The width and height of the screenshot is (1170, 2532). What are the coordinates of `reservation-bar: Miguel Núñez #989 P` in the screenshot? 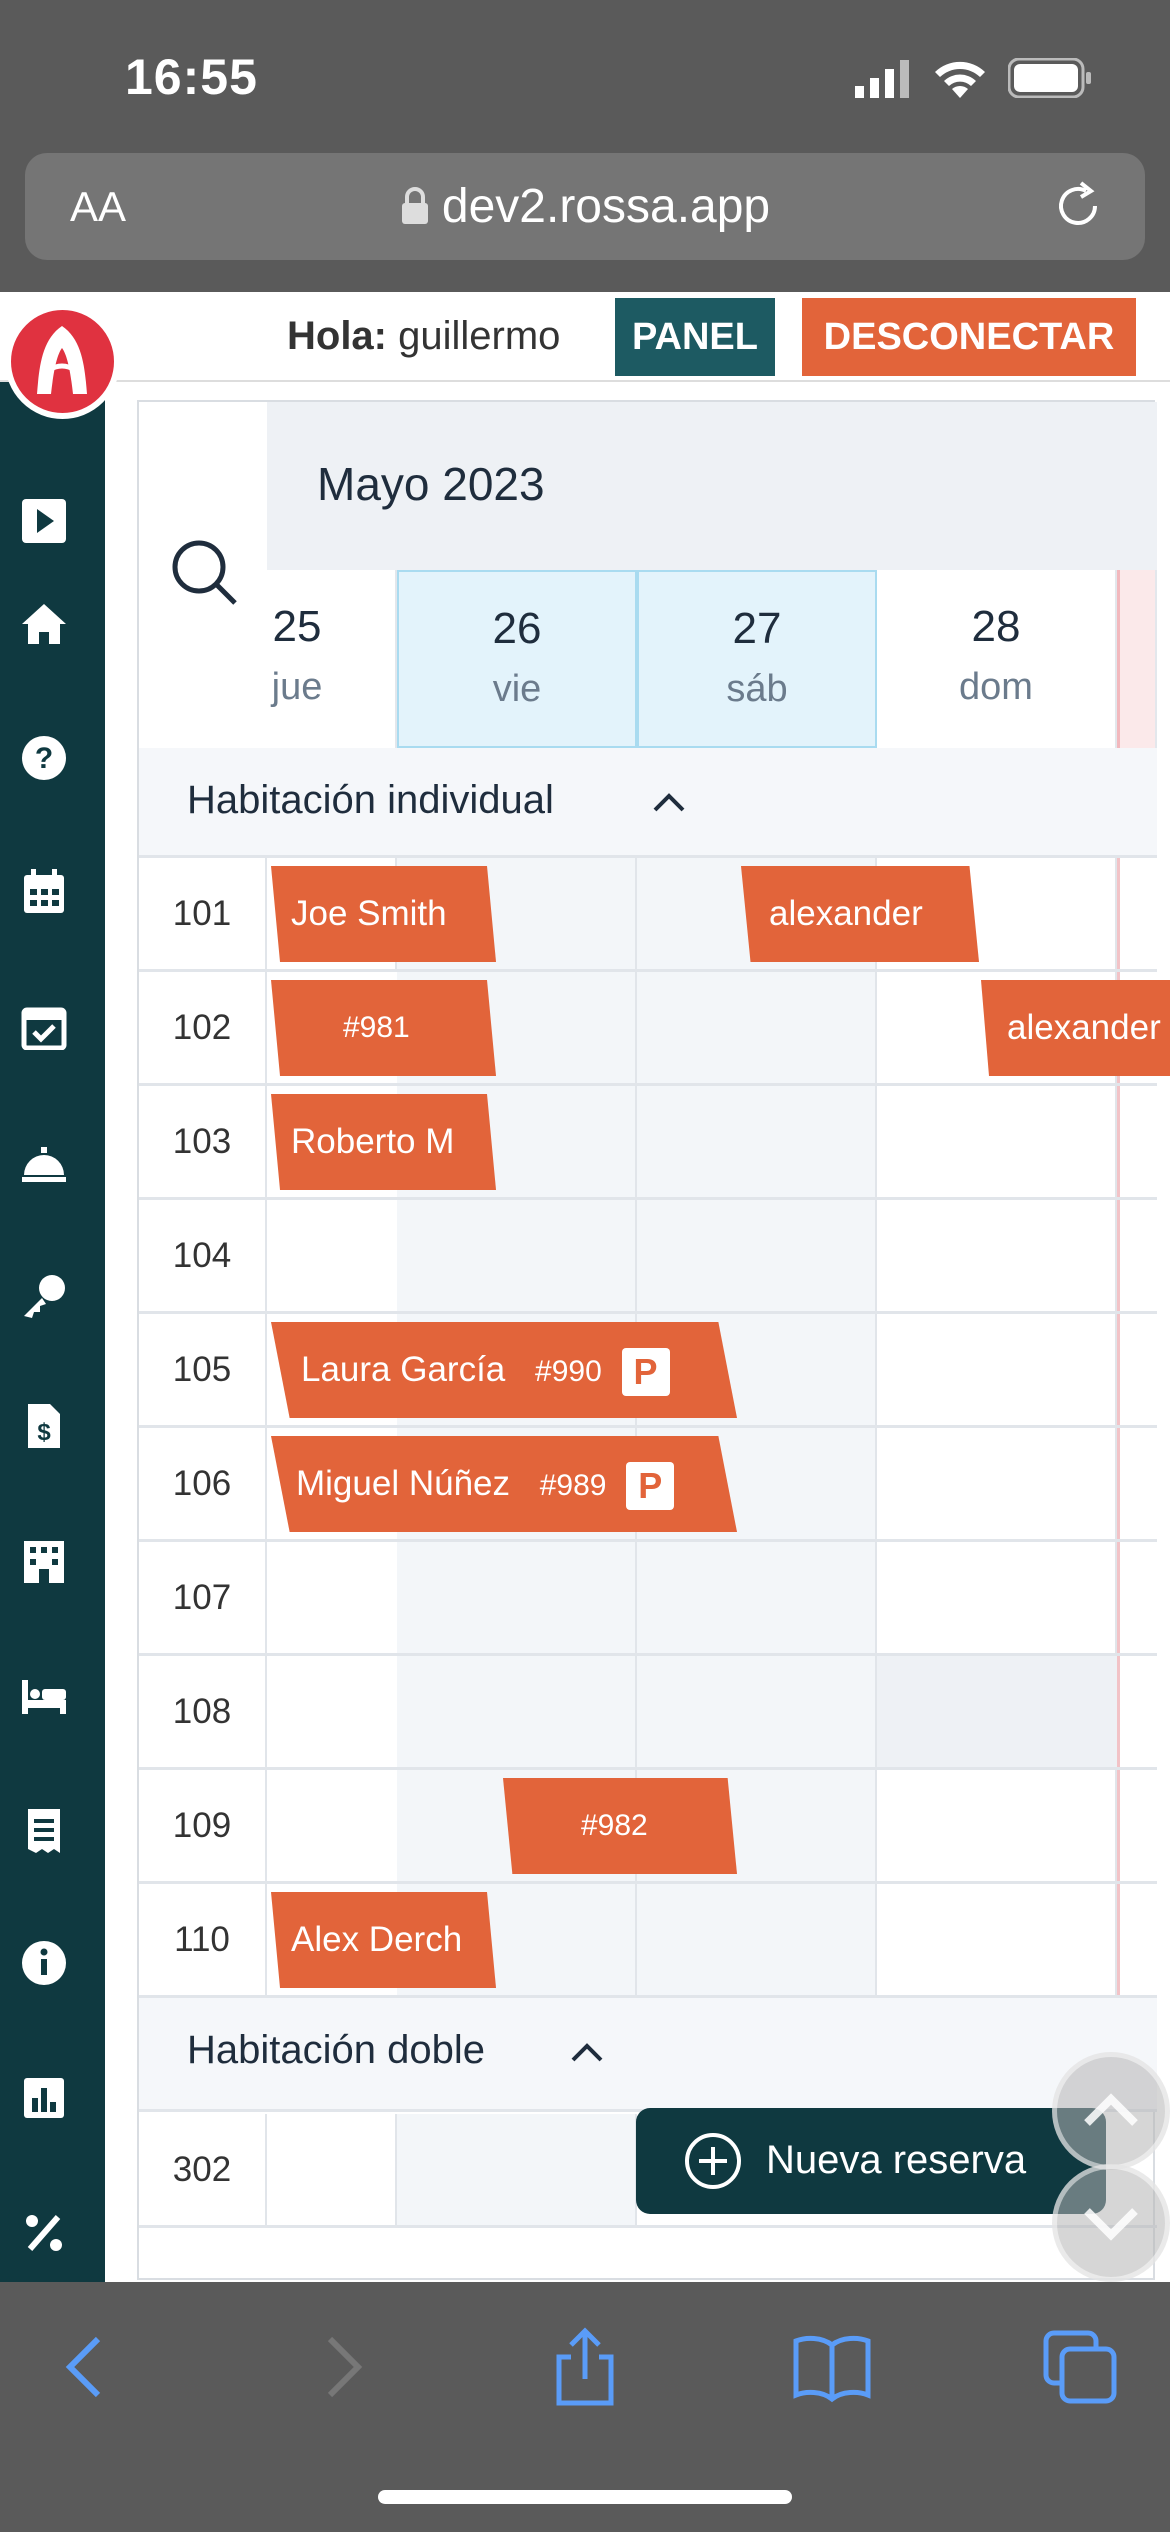 It's located at (504, 1484).